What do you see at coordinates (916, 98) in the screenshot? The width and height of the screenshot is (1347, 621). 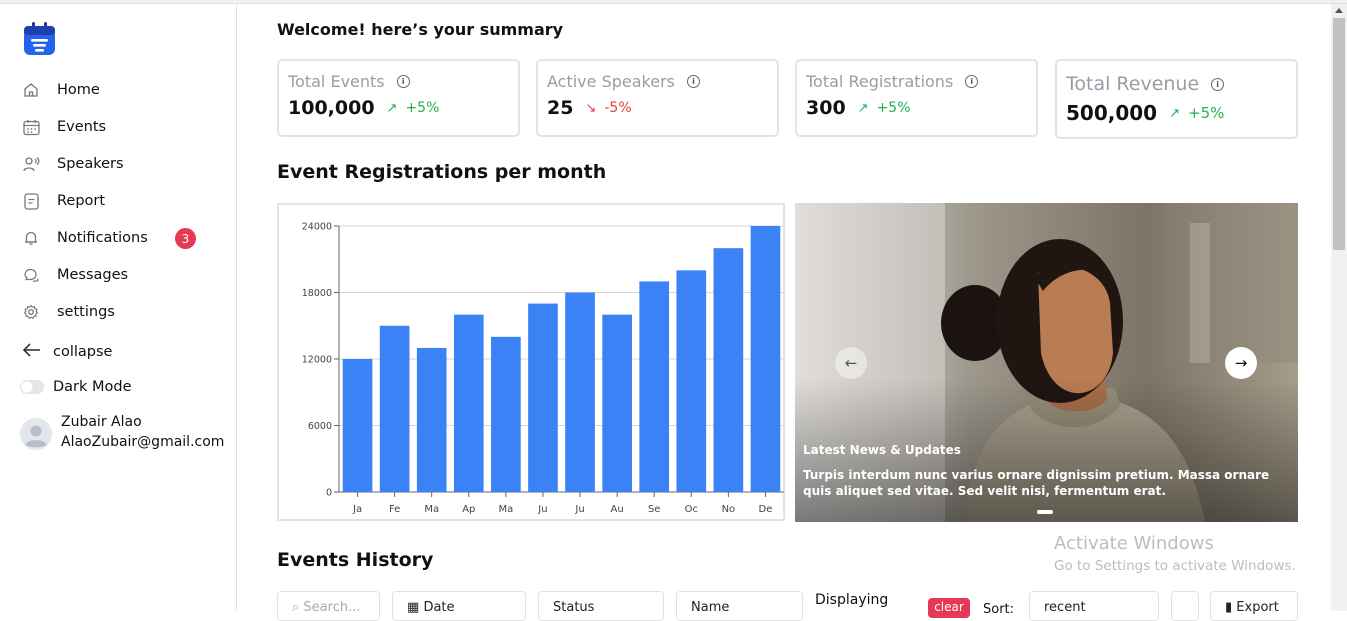 I see `stat-card-total-registrations: Total Registrations i 300 ↗ +5%` at bounding box center [916, 98].